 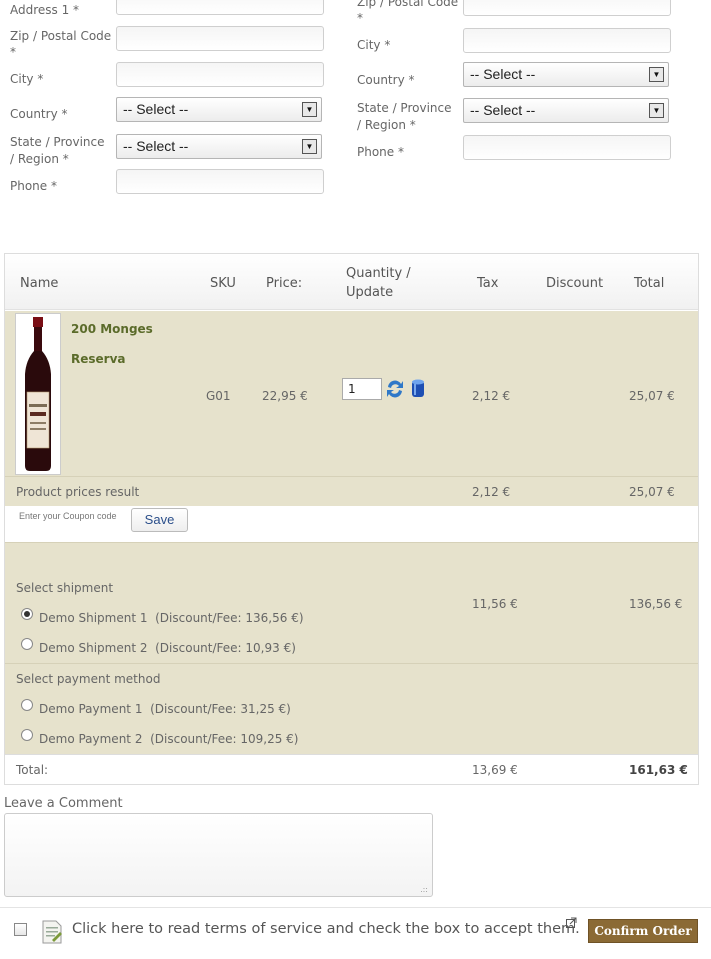 What do you see at coordinates (285, 396) in the screenshot?
I see `product-price: 22,95 €` at bounding box center [285, 396].